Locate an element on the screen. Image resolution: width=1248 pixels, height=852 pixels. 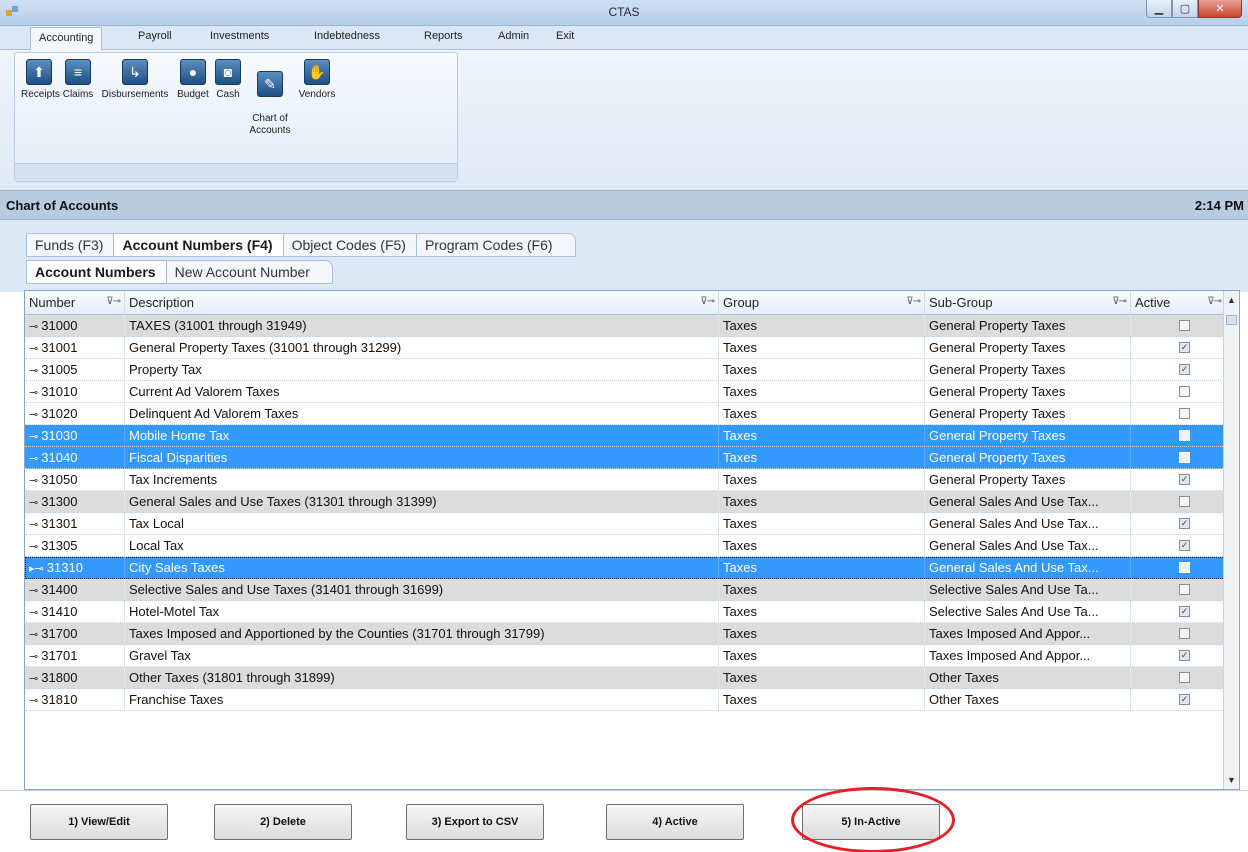
cash-button: ◙ Cash is located at coordinates (228, 80).